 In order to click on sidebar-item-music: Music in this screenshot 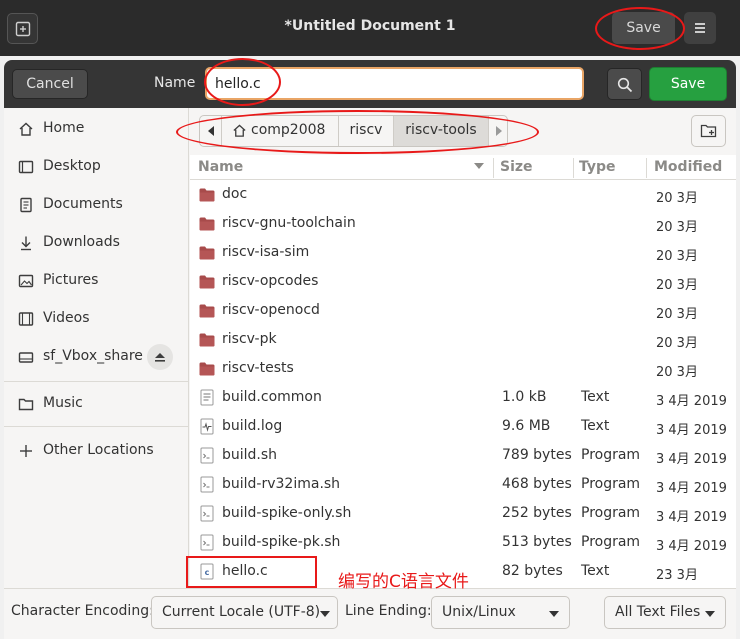, I will do `click(96, 404)`.